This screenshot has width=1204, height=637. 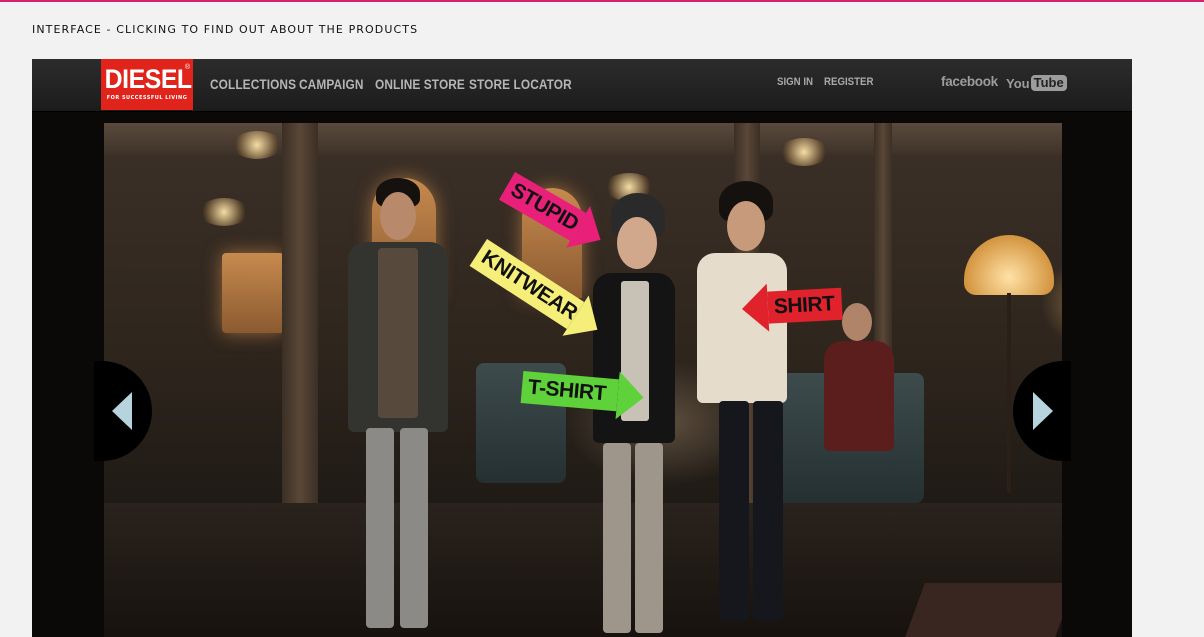 I want to click on nav-campaign: CAMPAIGN, so click(x=331, y=84).